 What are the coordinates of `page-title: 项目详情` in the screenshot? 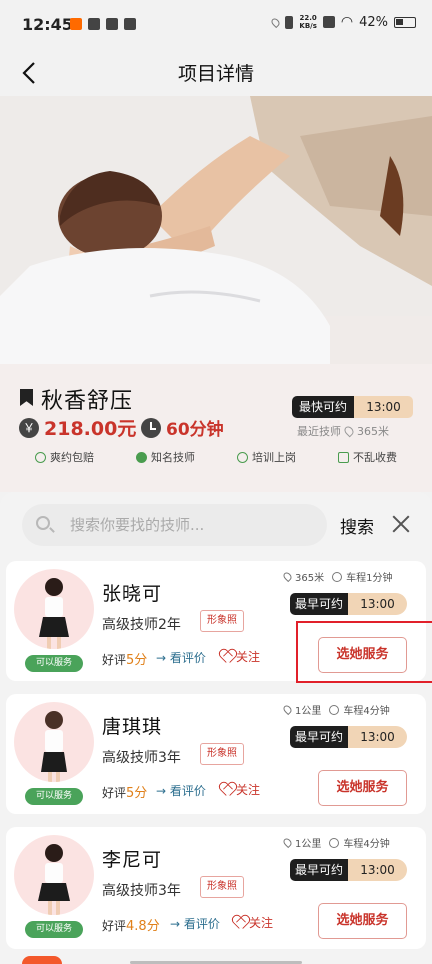 It's located at (215, 74).